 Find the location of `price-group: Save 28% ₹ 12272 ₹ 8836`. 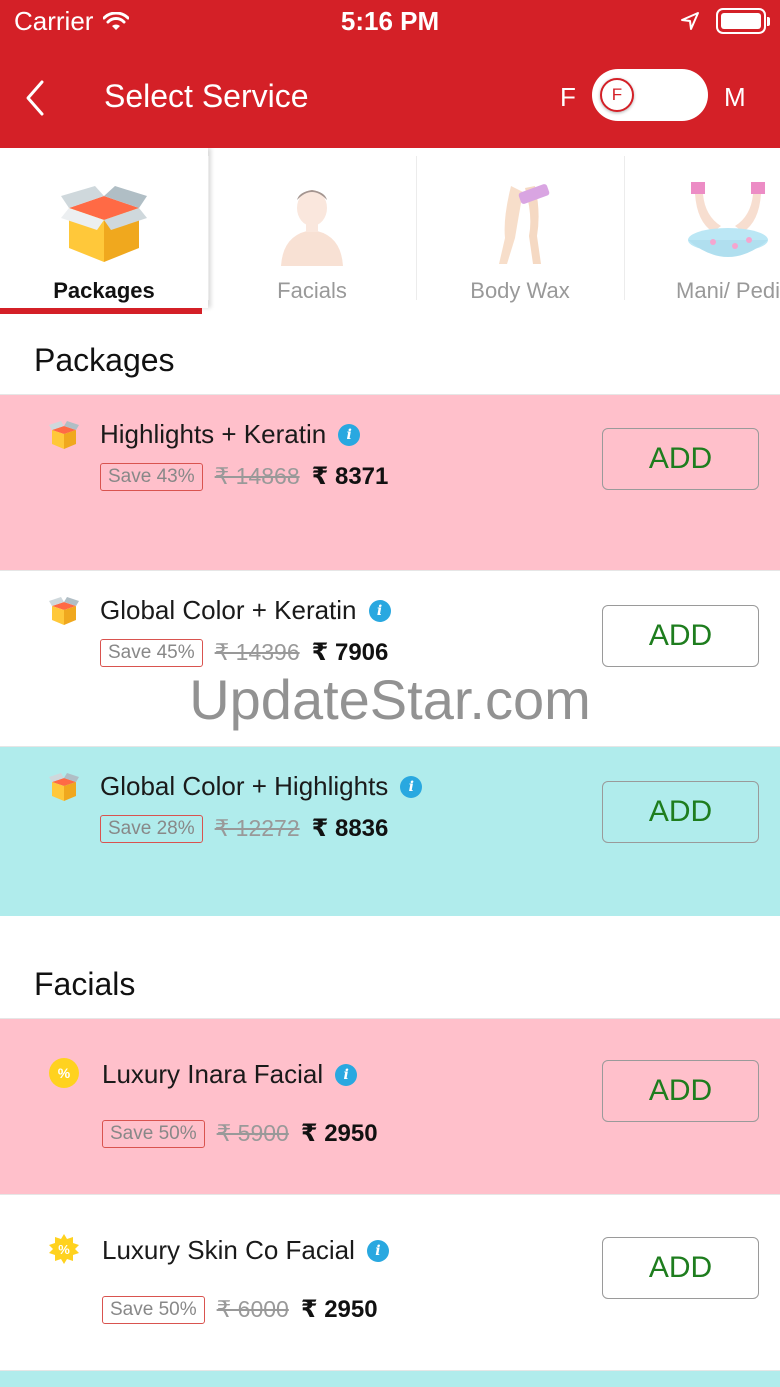

price-group: Save 28% ₹ 12272 ₹ 8836 is located at coordinates (244, 828).